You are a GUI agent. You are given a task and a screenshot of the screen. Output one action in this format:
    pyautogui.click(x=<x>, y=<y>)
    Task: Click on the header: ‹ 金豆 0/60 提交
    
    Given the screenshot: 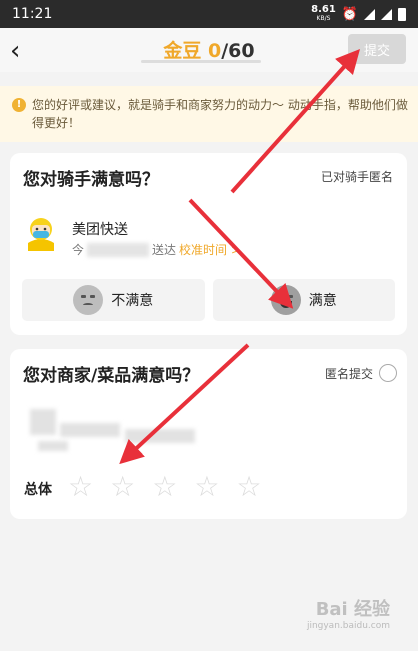 What is the action you would take?
    pyautogui.click(x=209, y=50)
    